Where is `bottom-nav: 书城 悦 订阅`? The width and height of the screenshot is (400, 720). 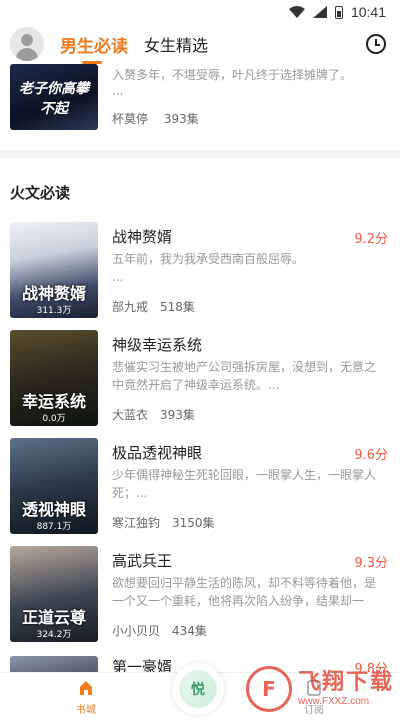 bottom-nav: 书城 悦 订阅 is located at coordinates (200, 691).